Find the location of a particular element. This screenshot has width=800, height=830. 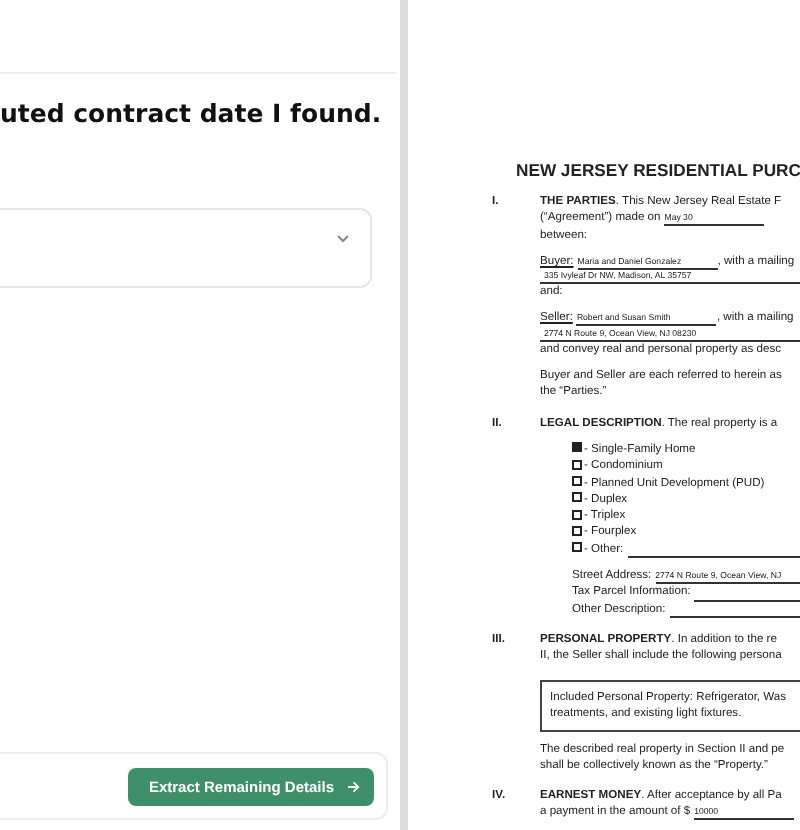

chevron-down-icon is located at coordinates (343, 239).